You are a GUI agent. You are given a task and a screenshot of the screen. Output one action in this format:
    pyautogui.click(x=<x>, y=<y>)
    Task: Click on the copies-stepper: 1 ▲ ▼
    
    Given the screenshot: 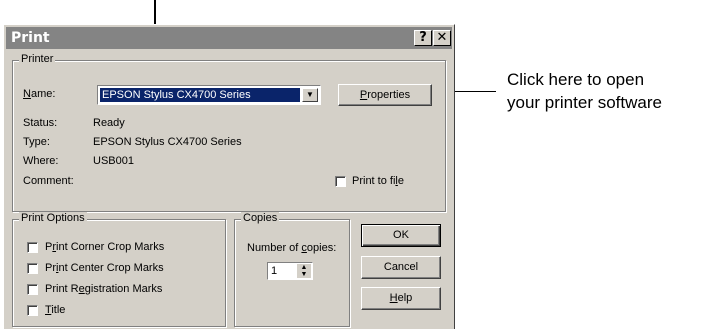 What is the action you would take?
    pyautogui.click(x=290, y=271)
    